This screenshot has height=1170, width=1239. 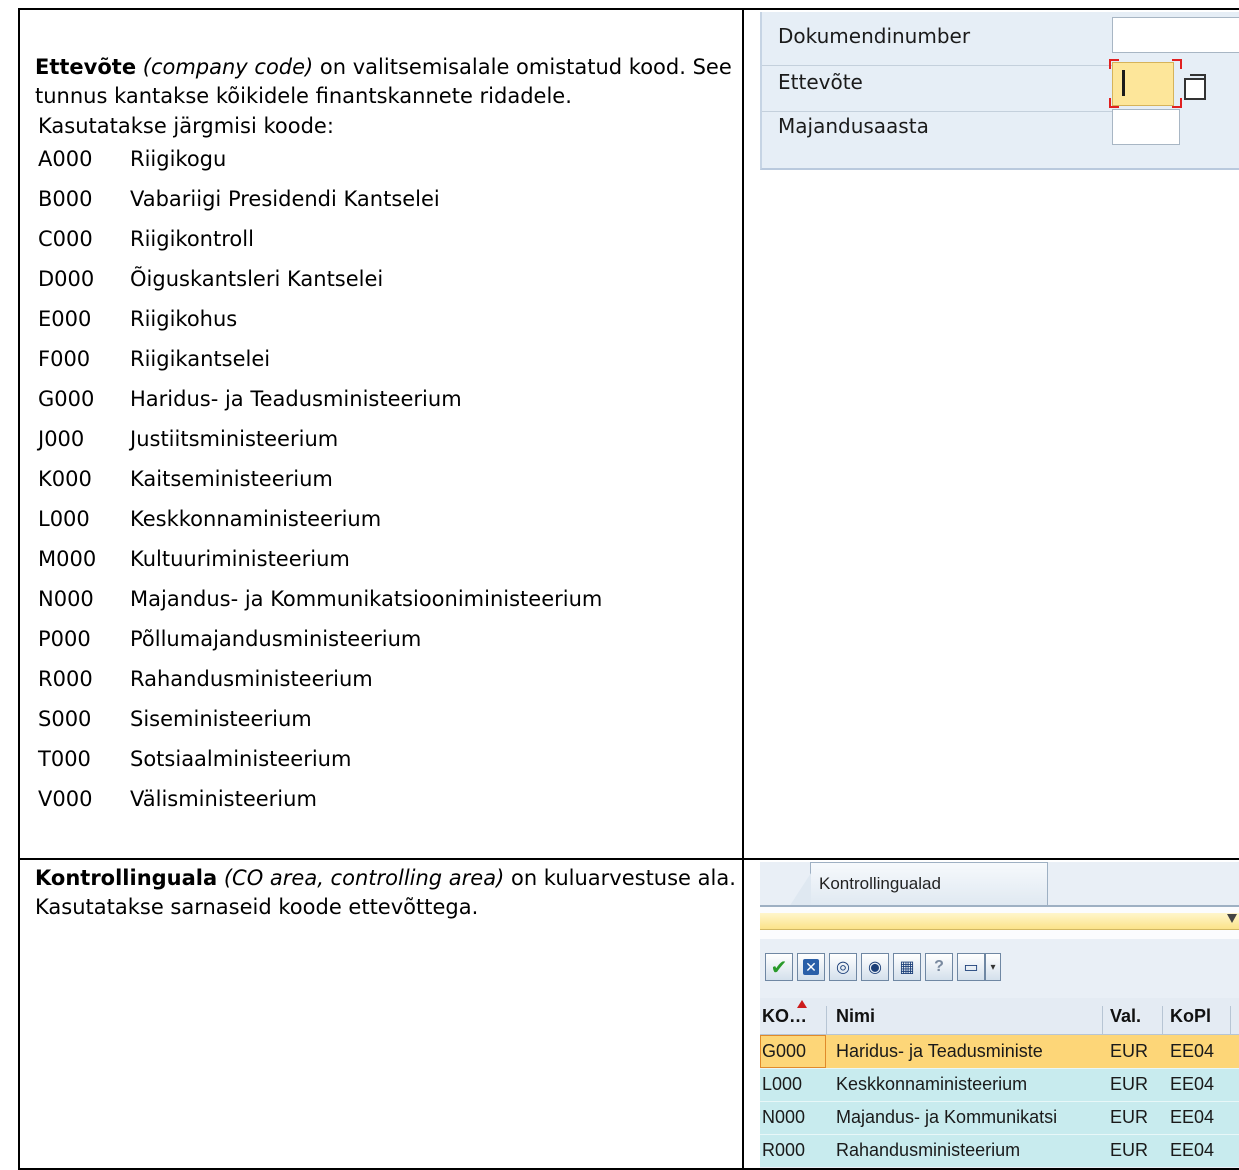 I want to click on list-toolbar: ✔ ✕ ◎ ◉ ▦ ? ▭ ▾, so click(x=999, y=968).